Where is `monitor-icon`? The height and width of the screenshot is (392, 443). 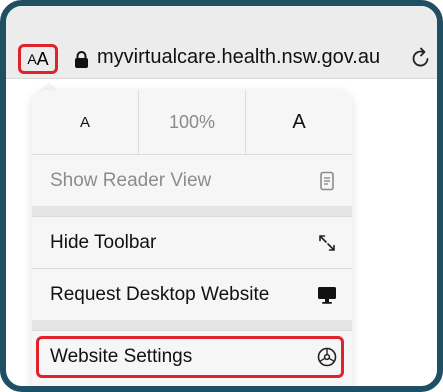 monitor-icon is located at coordinates (327, 295).